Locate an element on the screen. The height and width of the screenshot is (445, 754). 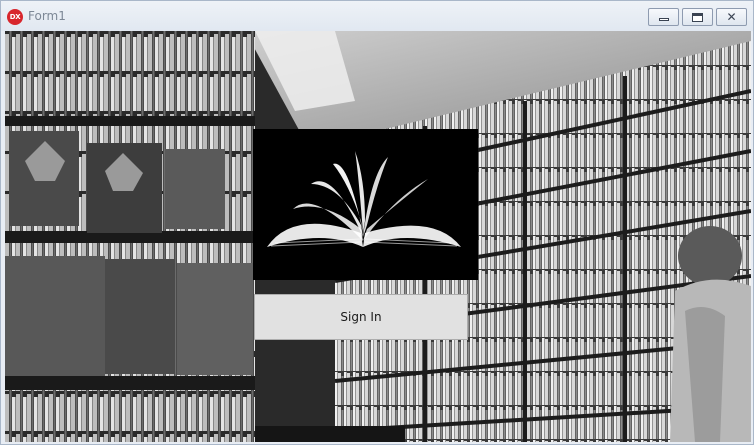
close-button: ✕ is located at coordinates (731, 17).